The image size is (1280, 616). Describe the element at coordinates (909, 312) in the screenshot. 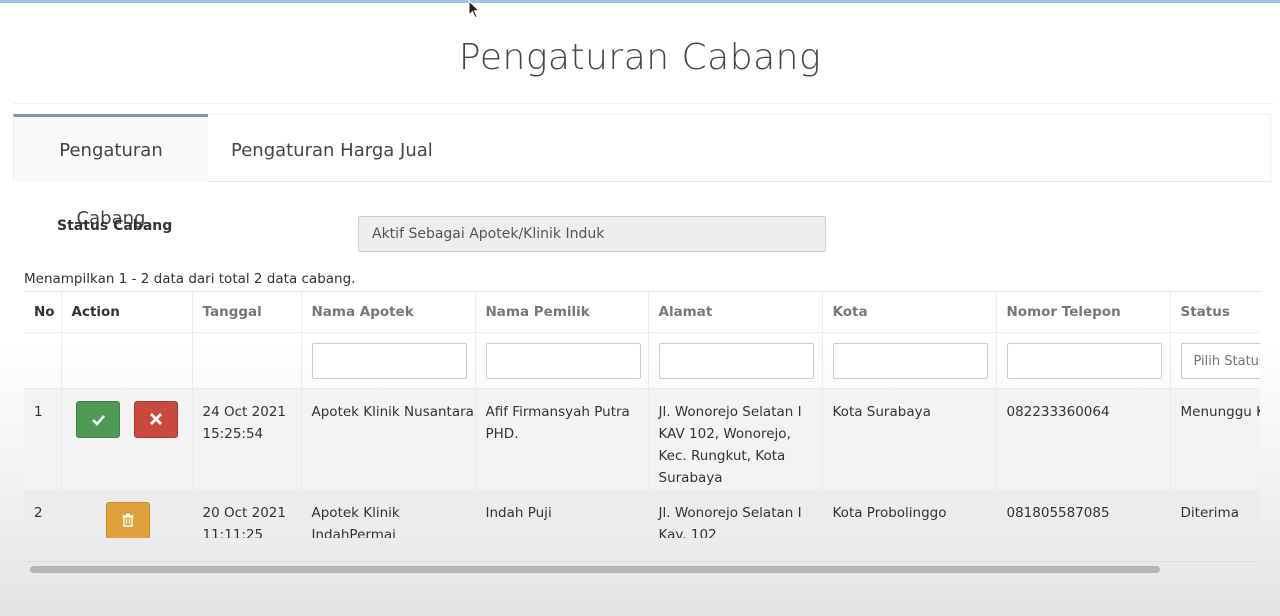

I see `column-header-kota: Kota` at that location.